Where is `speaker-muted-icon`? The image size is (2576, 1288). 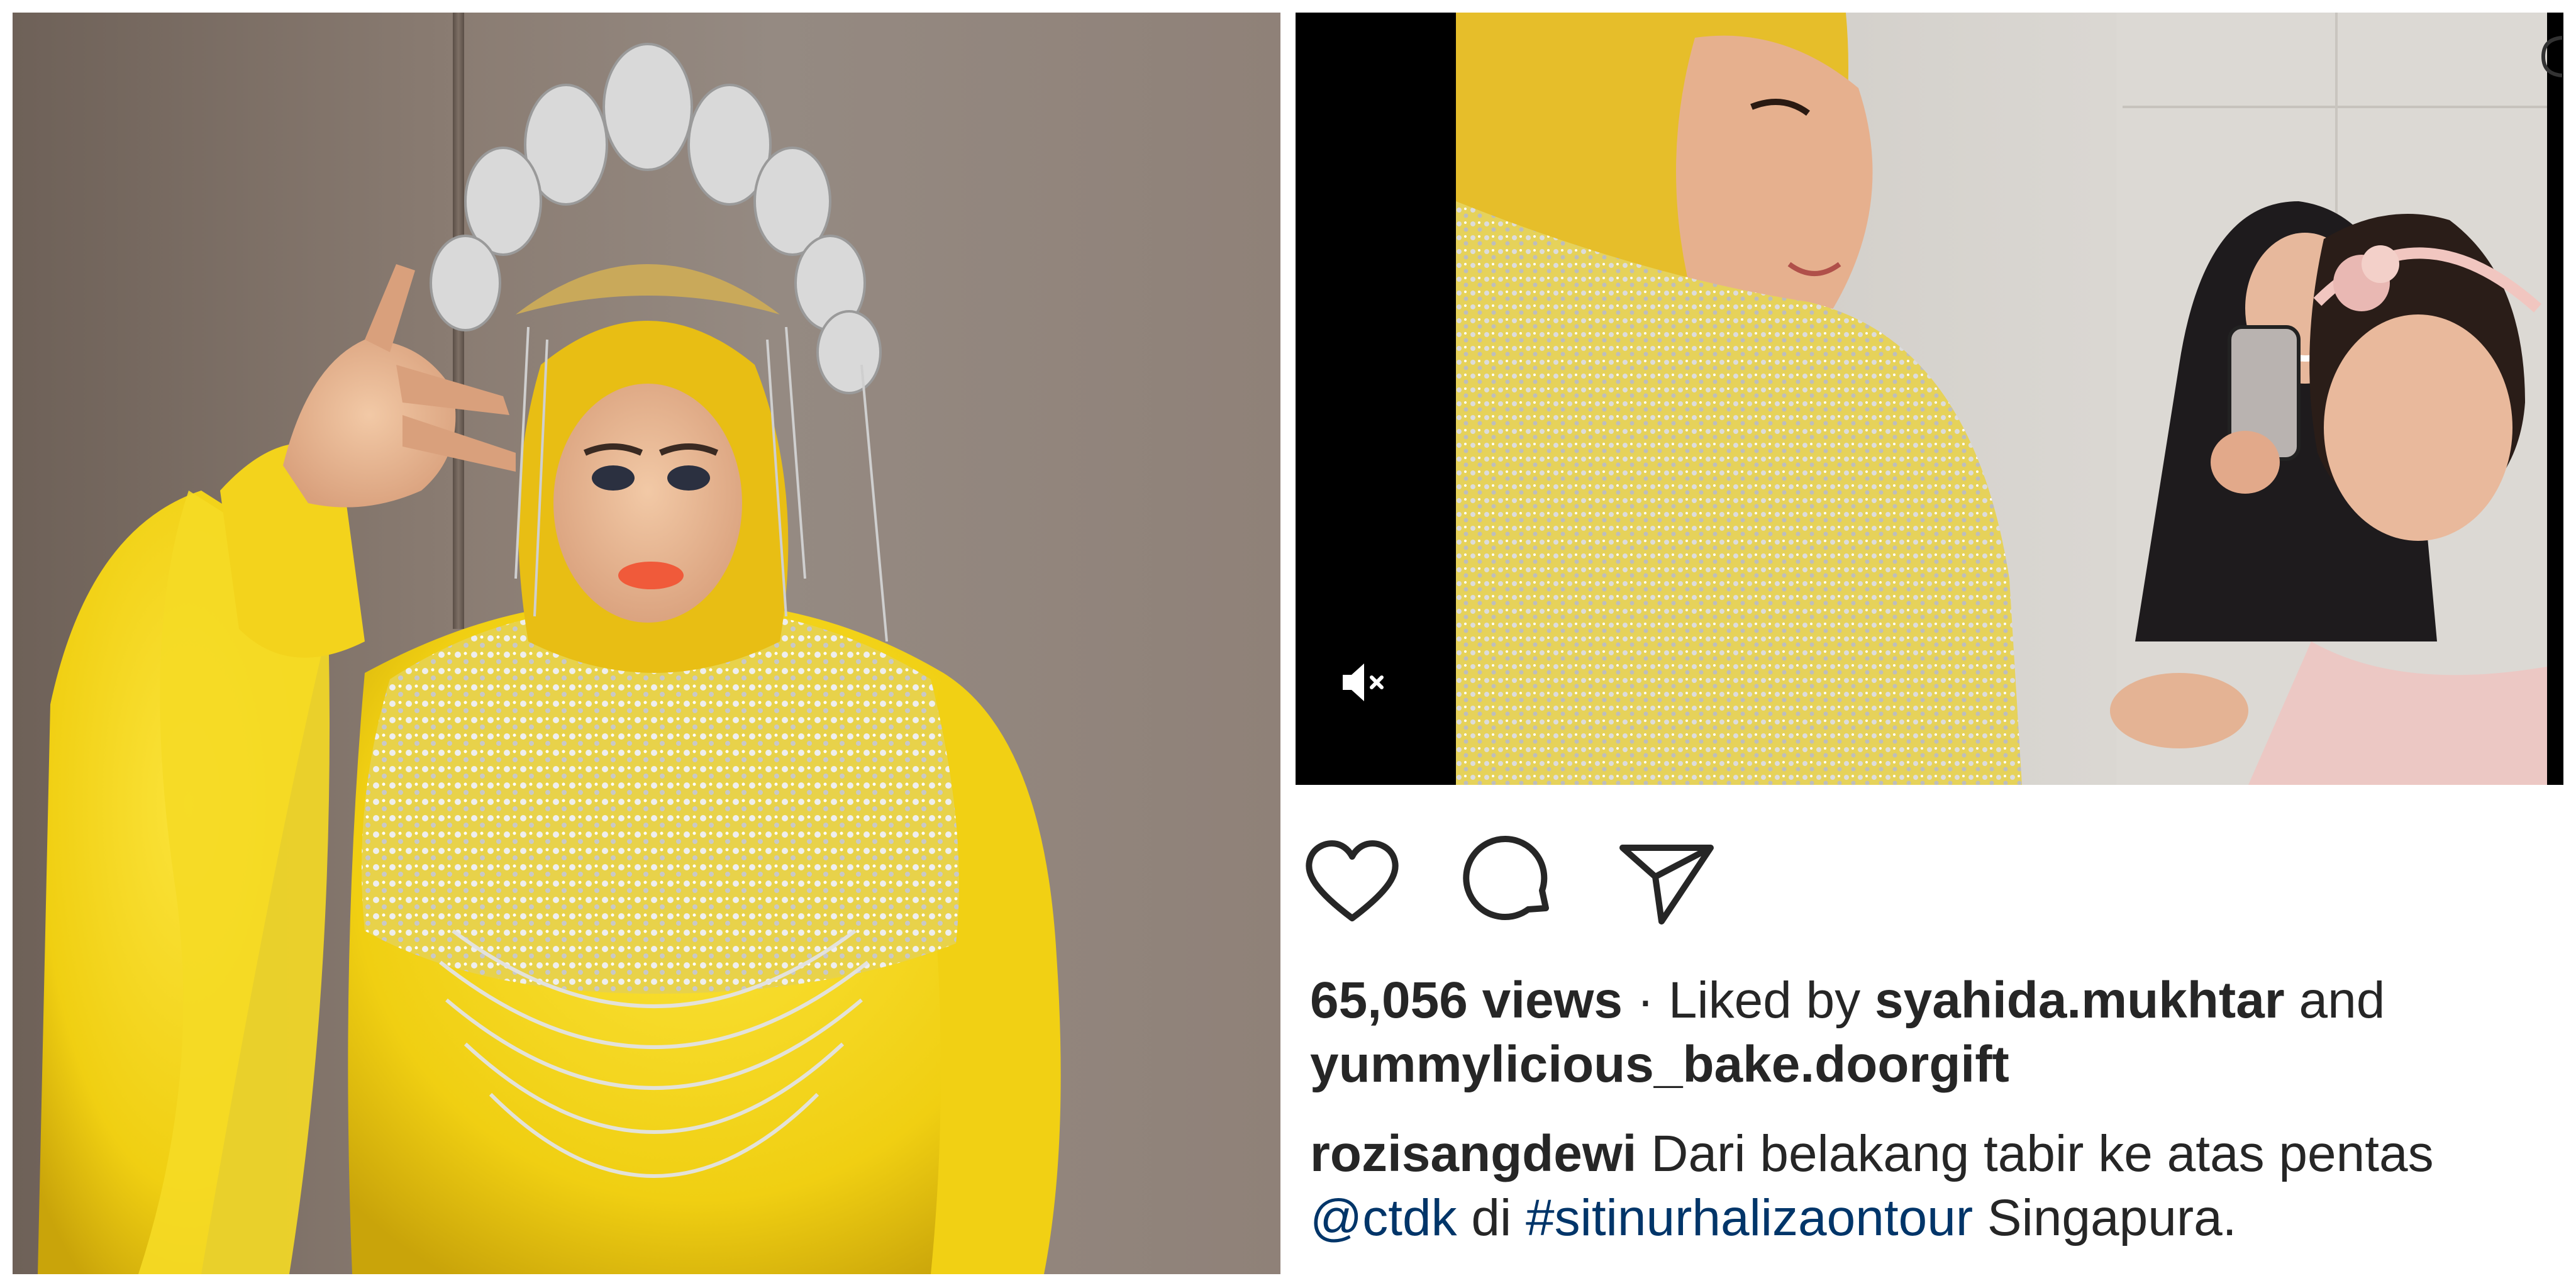
speaker-muted-icon is located at coordinates (1363, 684).